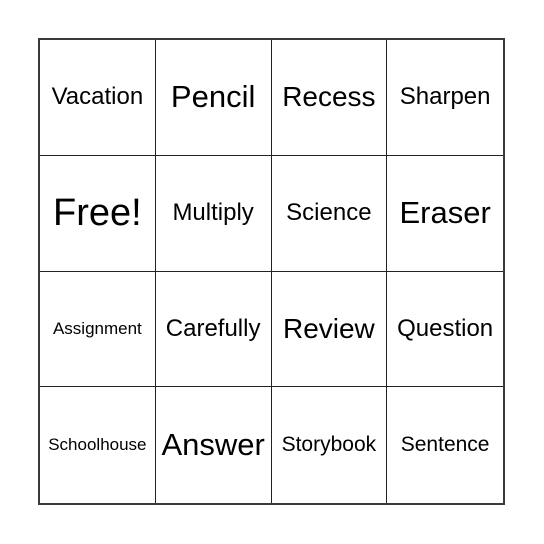 The width and height of the screenshot is (544, 544). Describe the element at coordinates (445, 214) in the screenshot. I see `bingo-cell: Eraser` at that location.